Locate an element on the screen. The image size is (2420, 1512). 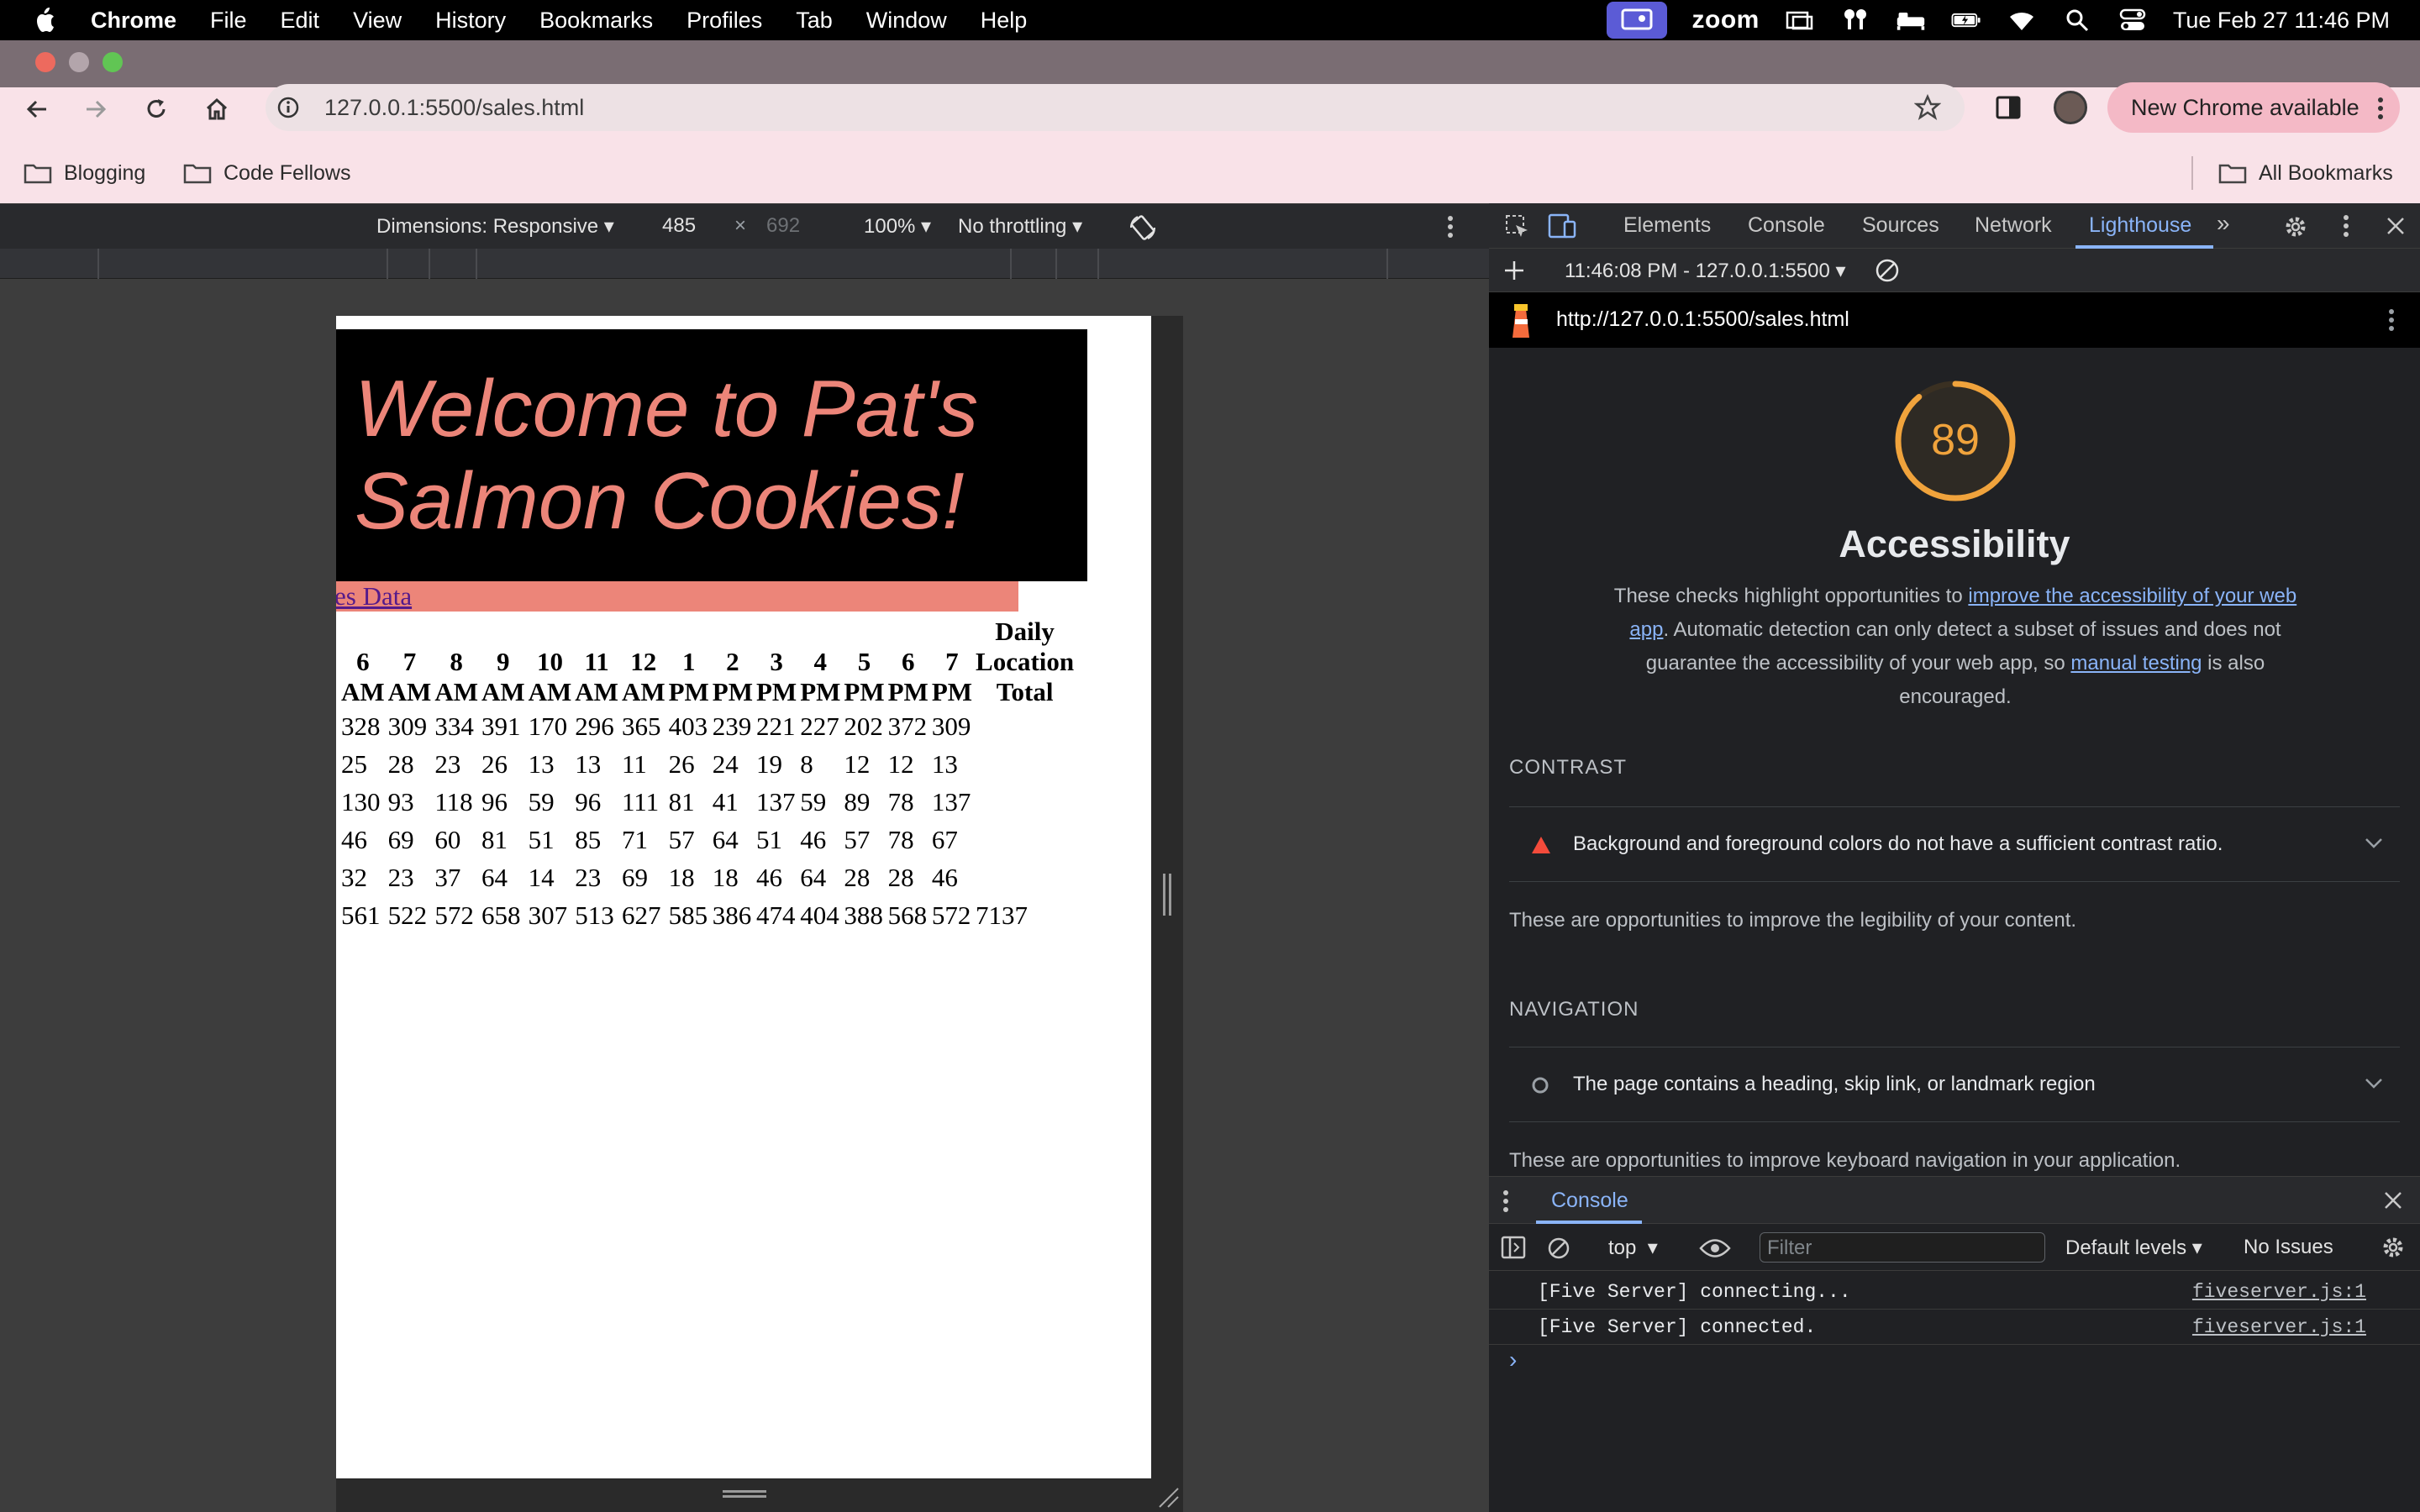
table-cell: 170 is located at coordinates (548, 726).